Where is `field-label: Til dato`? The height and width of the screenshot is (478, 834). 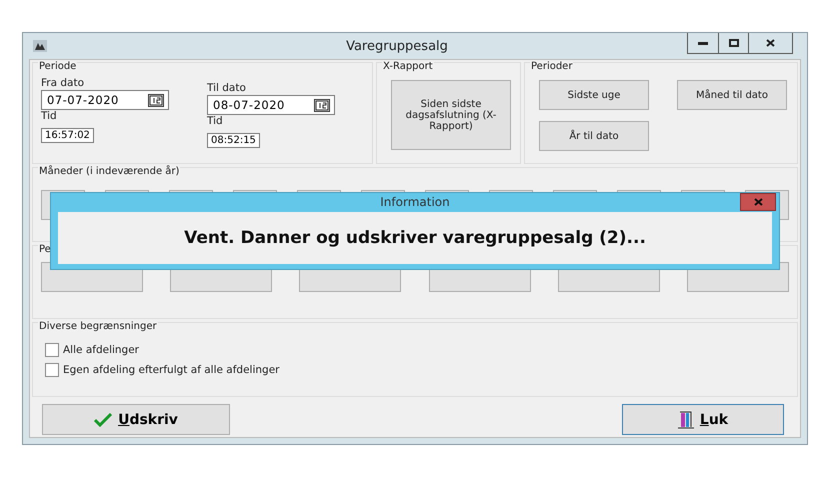 field-label: Til dato is located at coordinates (227, 88).